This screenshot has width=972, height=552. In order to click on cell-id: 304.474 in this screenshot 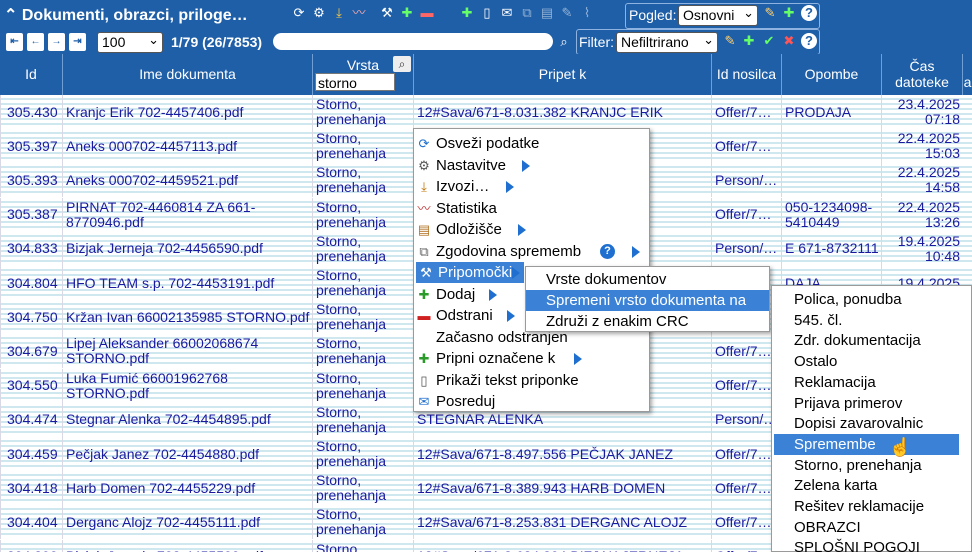, I will do `click(31, 419)`.